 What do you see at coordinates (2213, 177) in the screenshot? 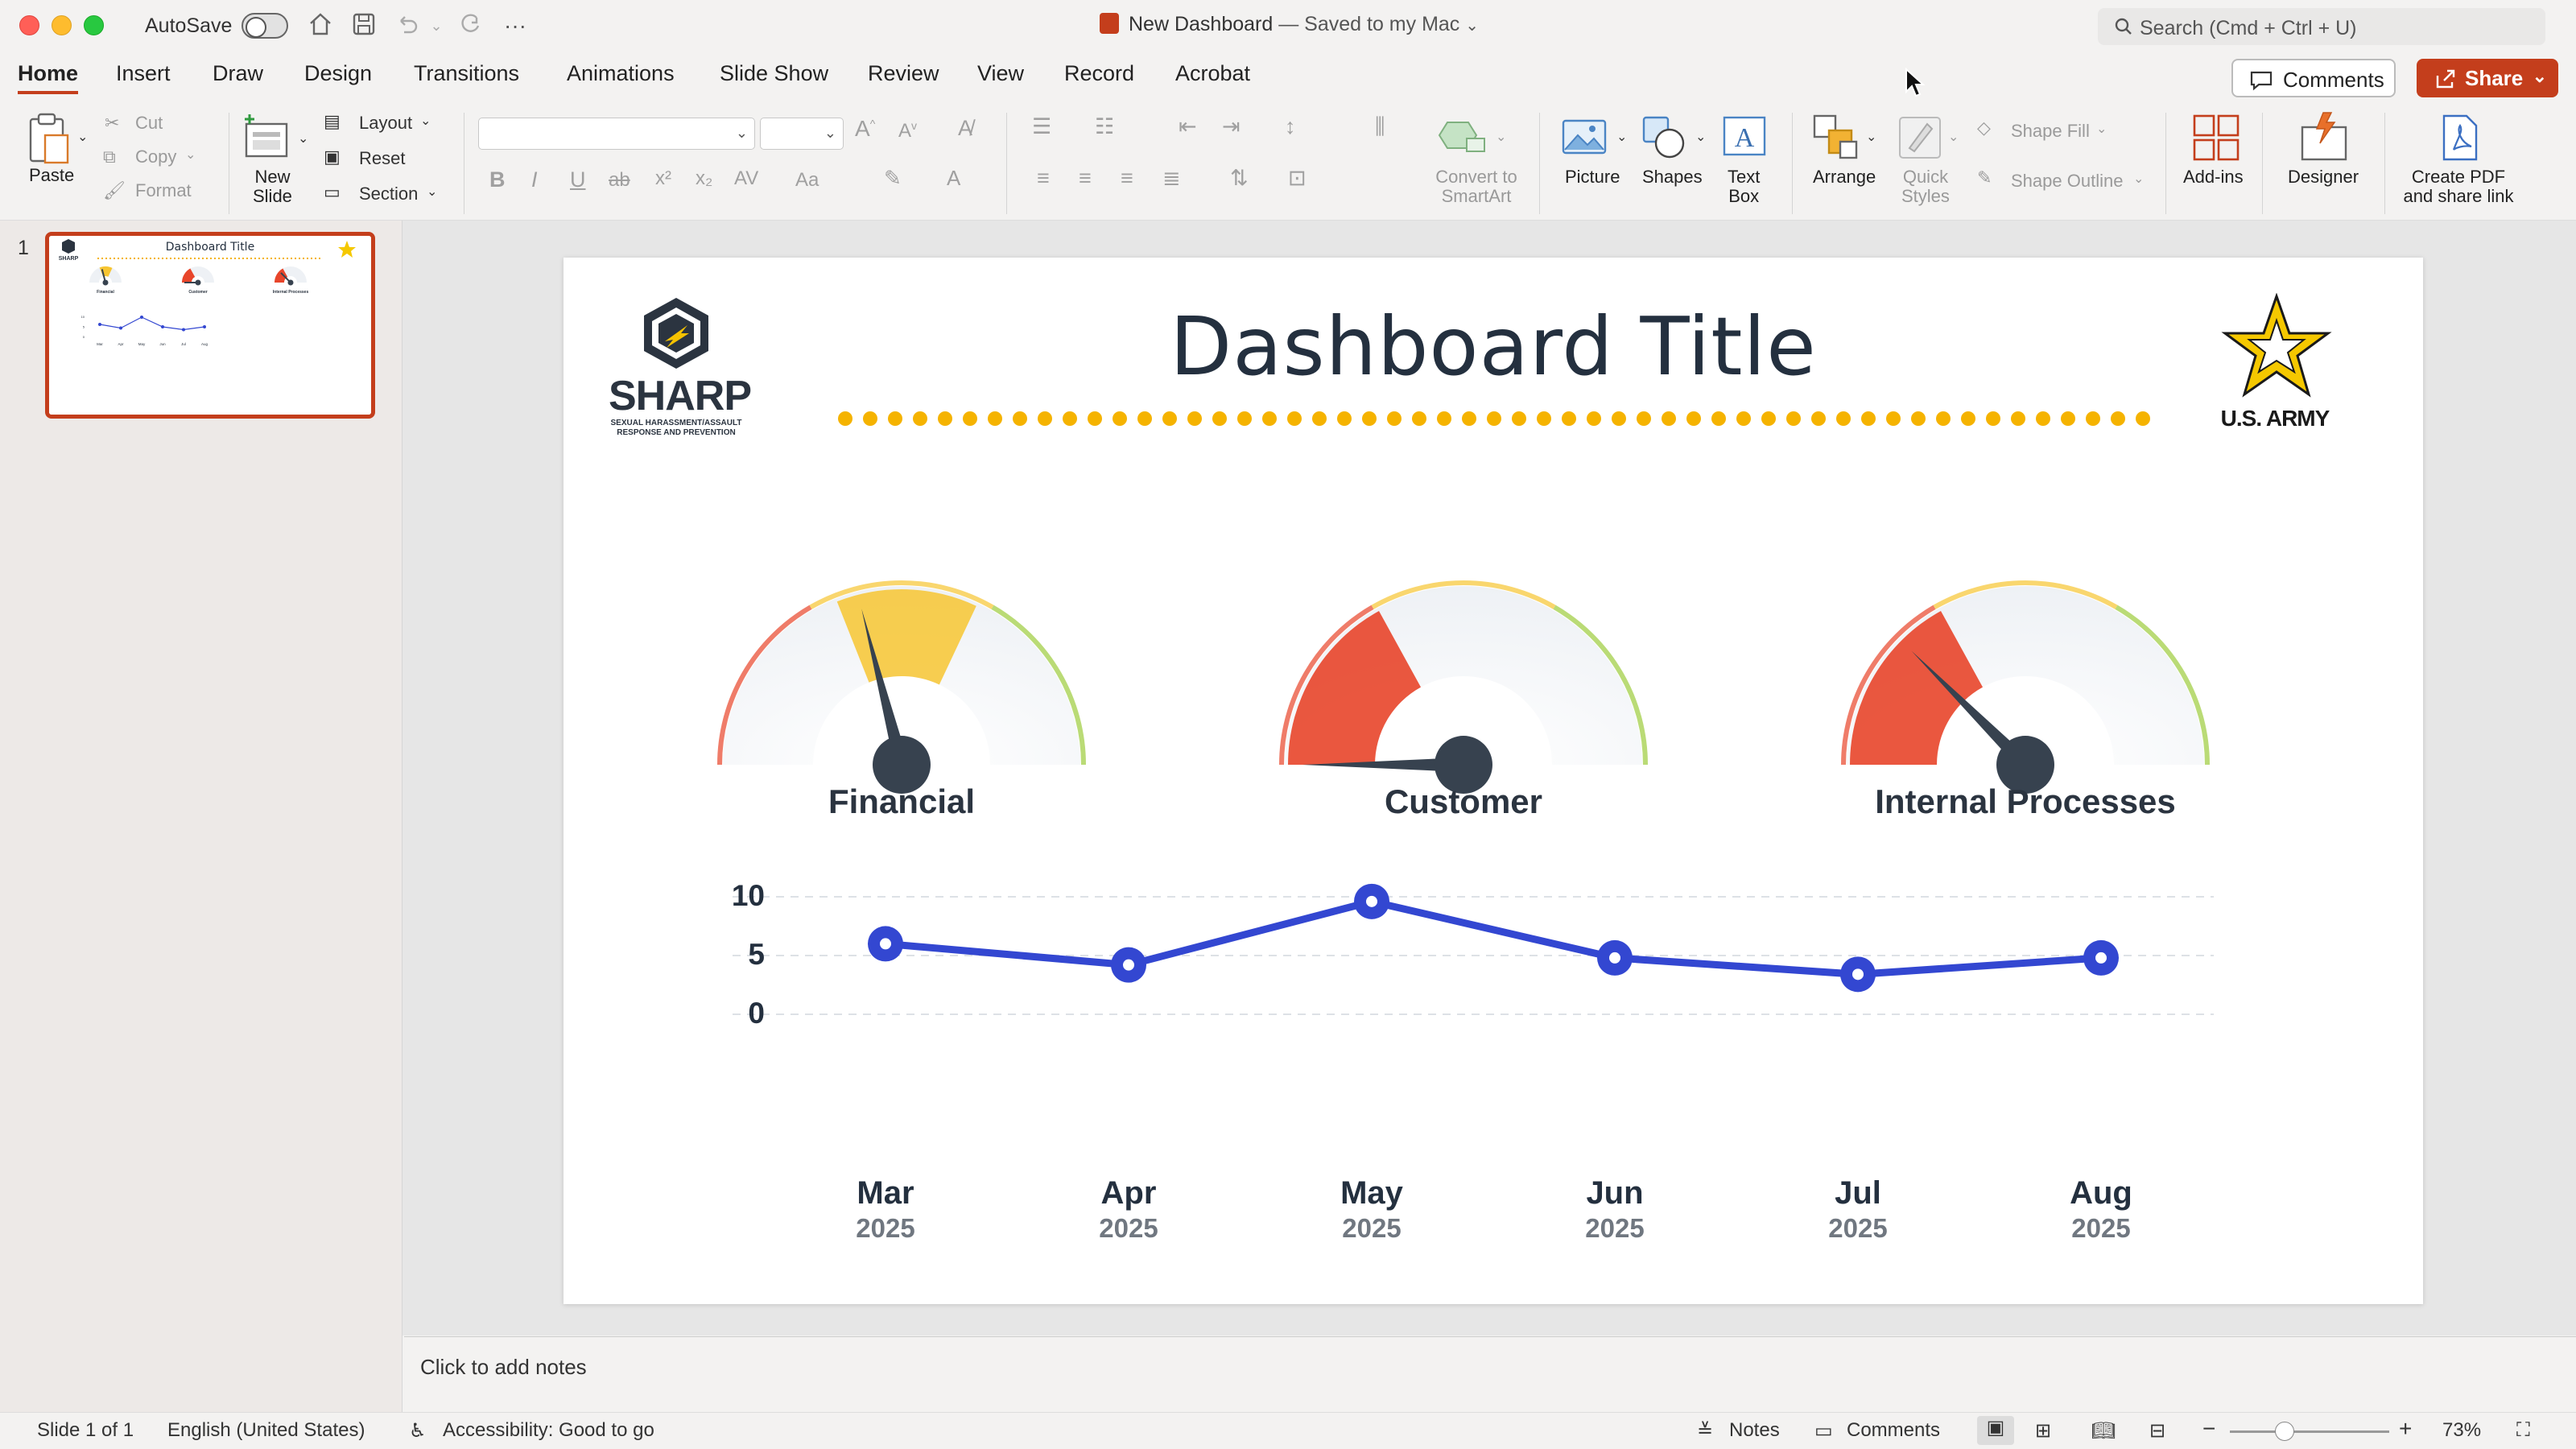
I see `add-ins-label: Add-ins` at bounding box center [2213, 177].